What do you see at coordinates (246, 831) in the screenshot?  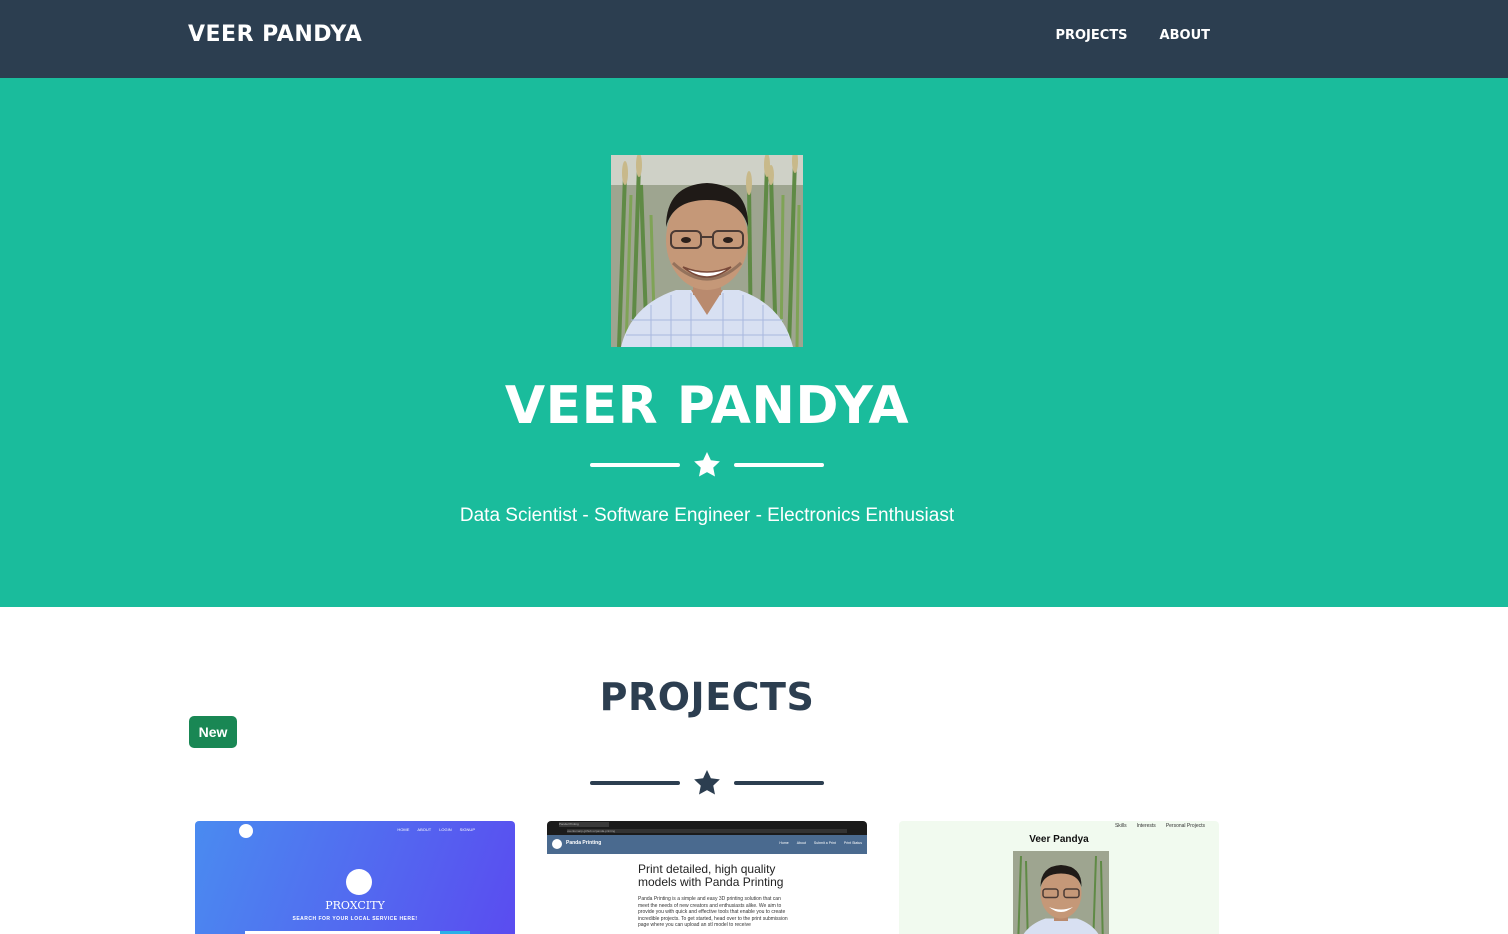 I see `proxcity-logo-icon` at bounding box center [246, 831].